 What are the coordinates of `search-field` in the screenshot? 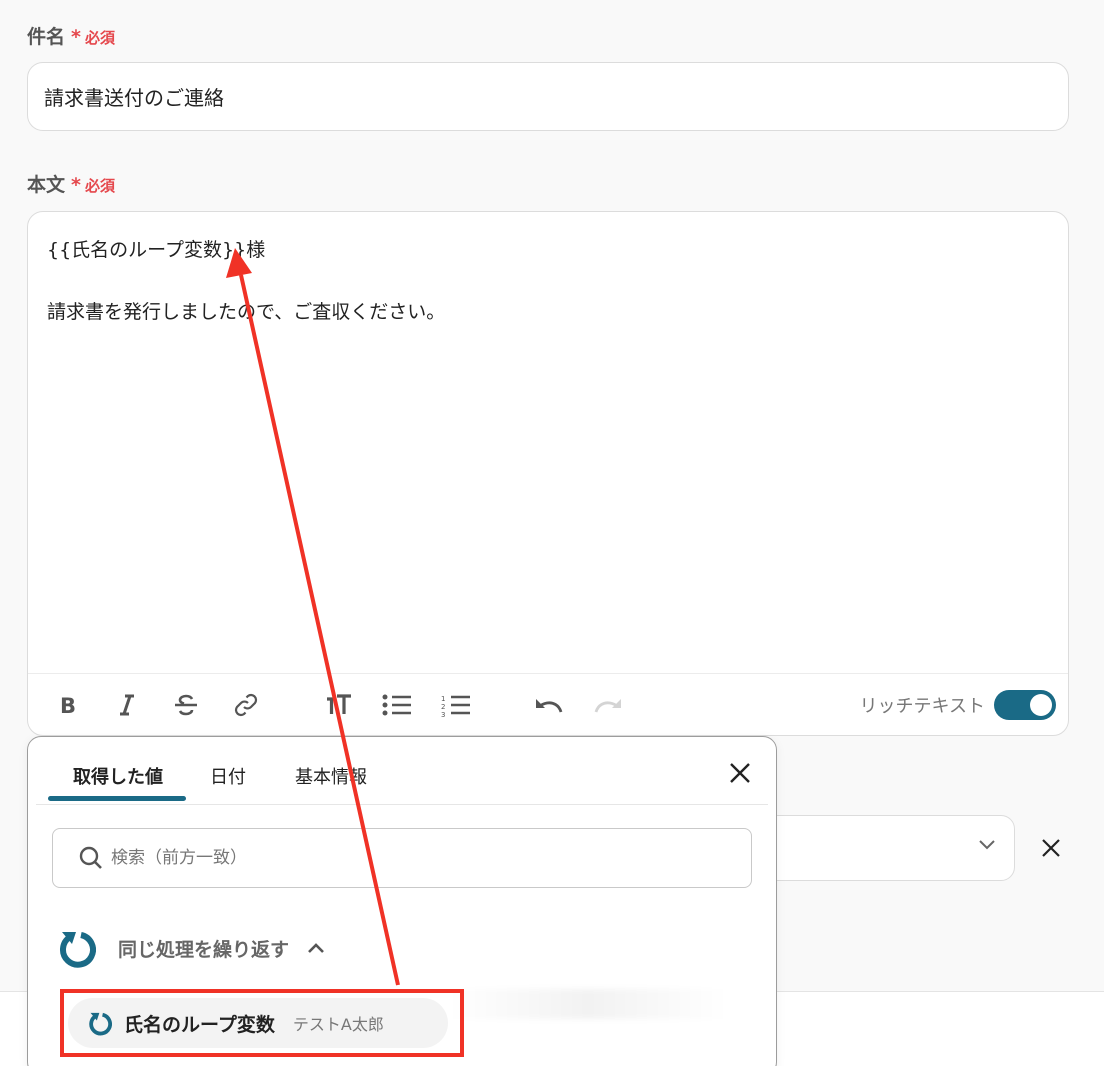 It's located at (402, 858).